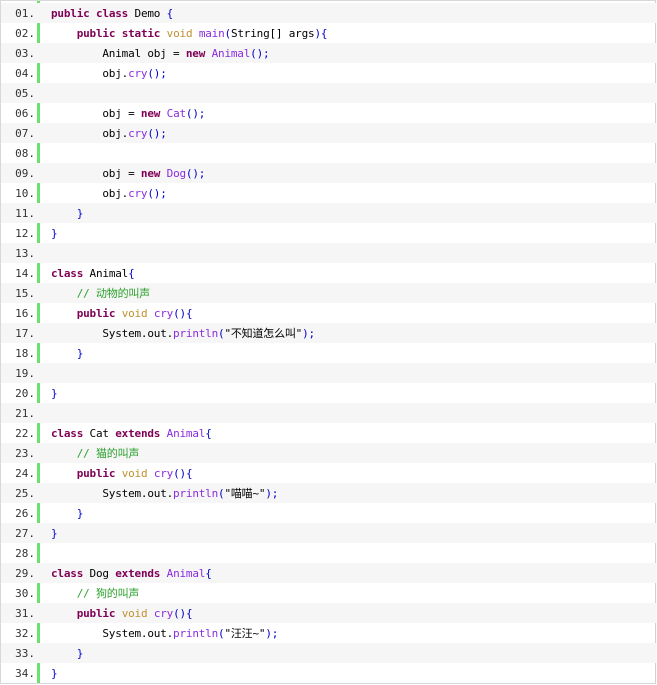 This screenshot has width=657, height=685. Describe the element at coordinates (118, 53) in the screenshot. I see `code-token: Animal obj =` at that location.